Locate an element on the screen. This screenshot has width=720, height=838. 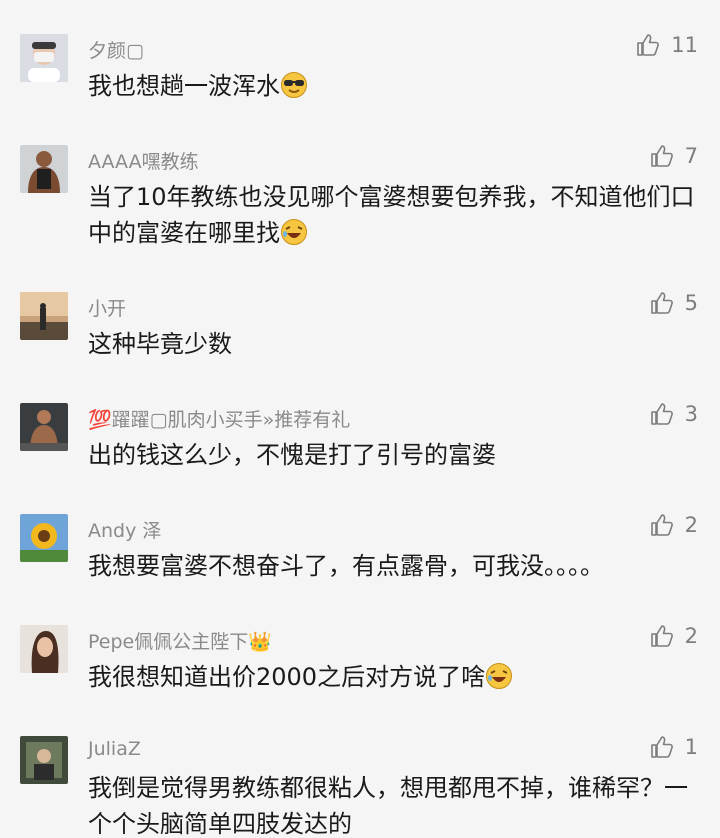
like-button: 3 is located at coordinates (673, 414).